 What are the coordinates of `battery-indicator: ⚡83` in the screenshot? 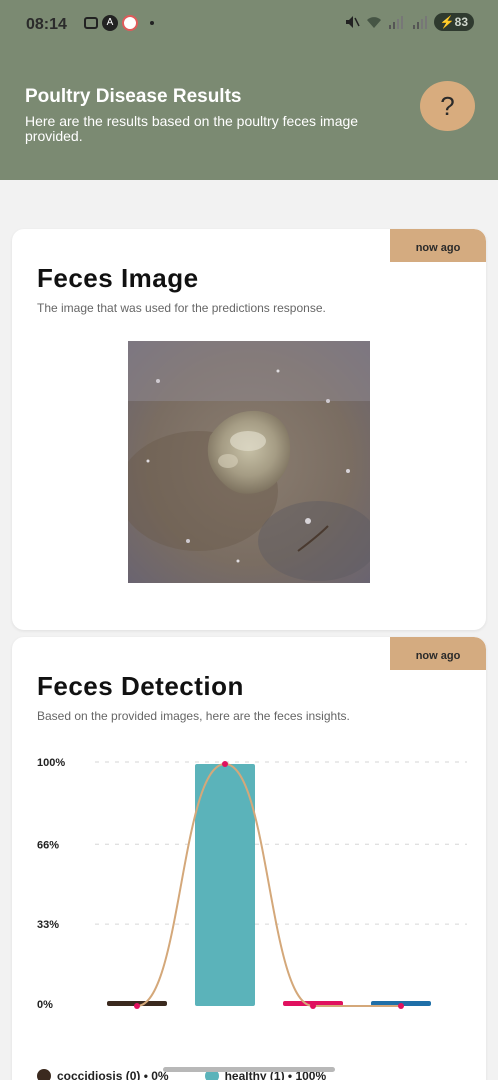 It's located at (453, 22).